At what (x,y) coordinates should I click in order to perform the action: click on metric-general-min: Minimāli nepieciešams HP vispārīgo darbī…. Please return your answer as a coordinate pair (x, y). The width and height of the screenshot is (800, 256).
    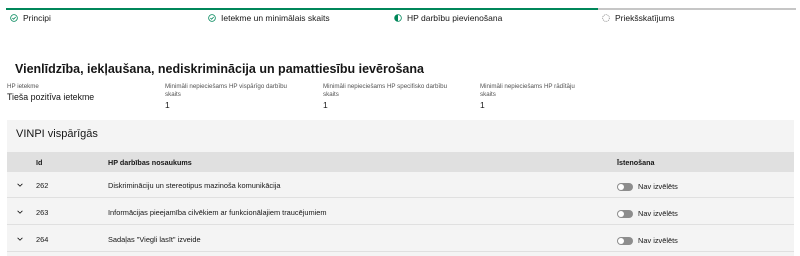
    Looking at the image, I should click on (230, 96).